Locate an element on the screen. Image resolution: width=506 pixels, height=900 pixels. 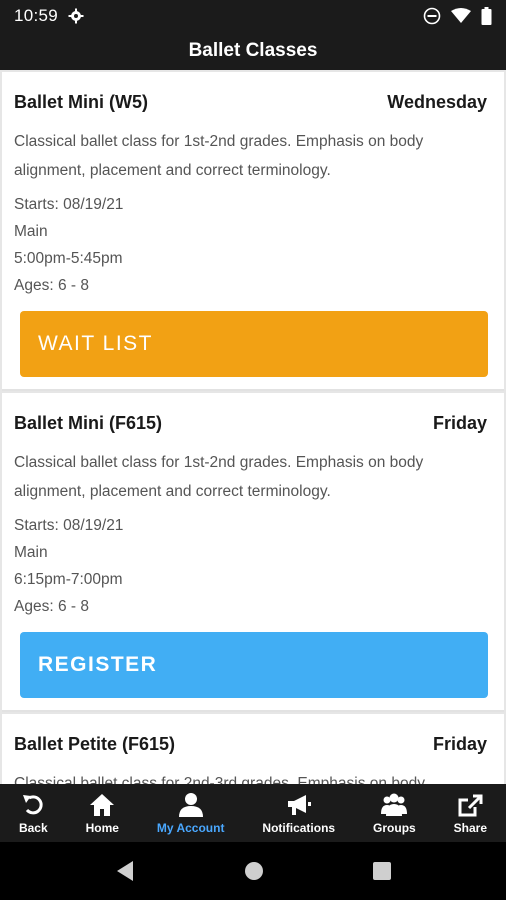
tab-label: Back is located at coordinates (33, 827).